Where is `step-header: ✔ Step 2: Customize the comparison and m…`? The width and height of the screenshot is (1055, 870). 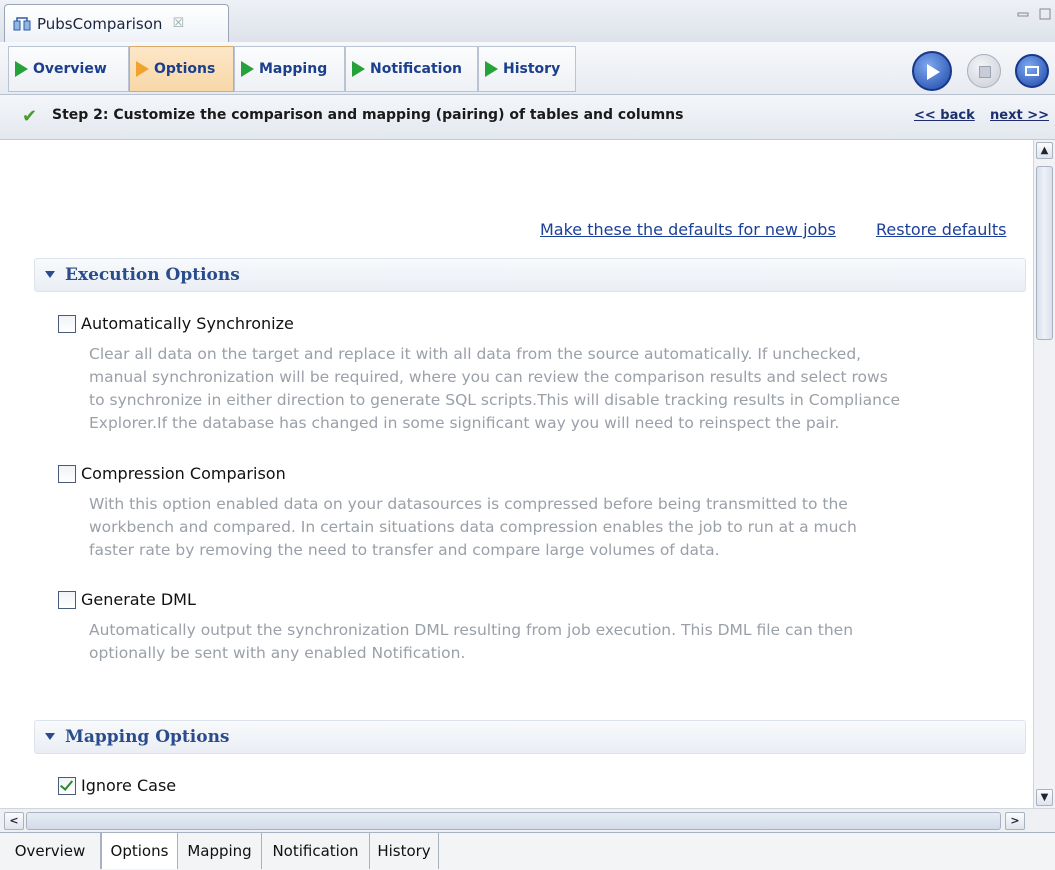 step-header: ✔ Step 2: Customize the comparison and m… is located at coordinates (527, 117).